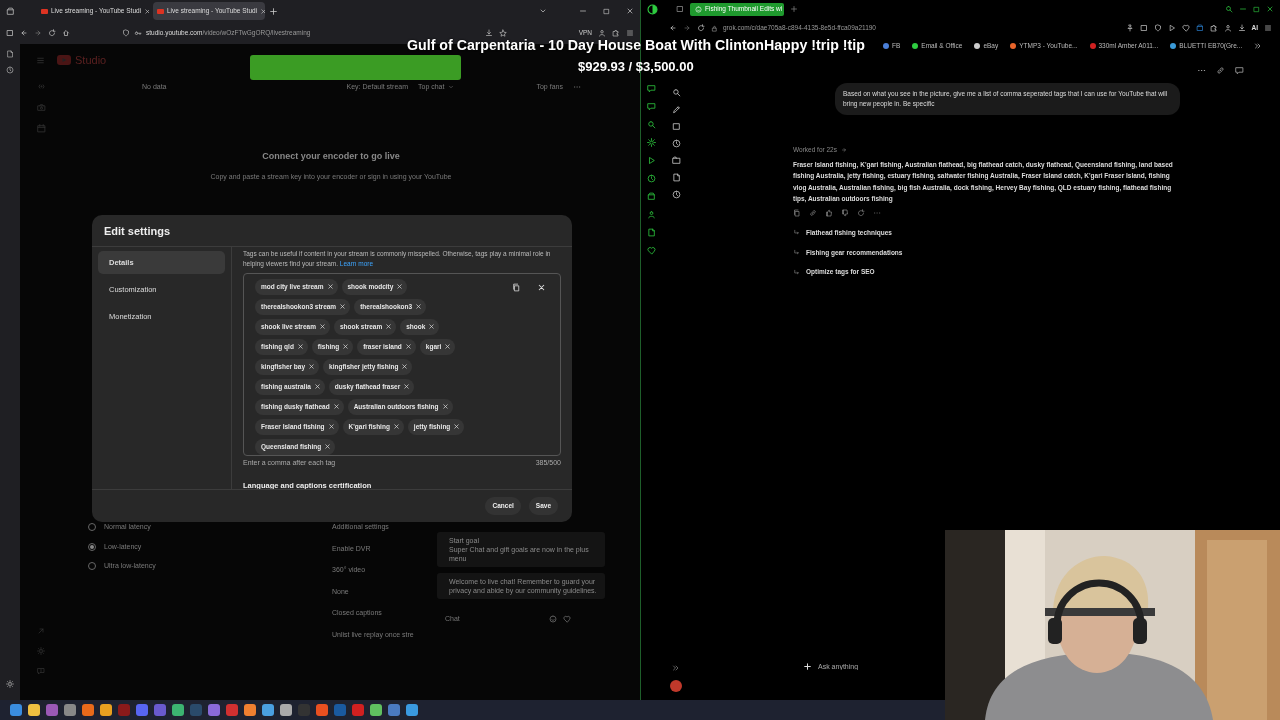  Describe the element at coordinates (1129, 28) in the screenshot. I see `pin-icon` at that location.